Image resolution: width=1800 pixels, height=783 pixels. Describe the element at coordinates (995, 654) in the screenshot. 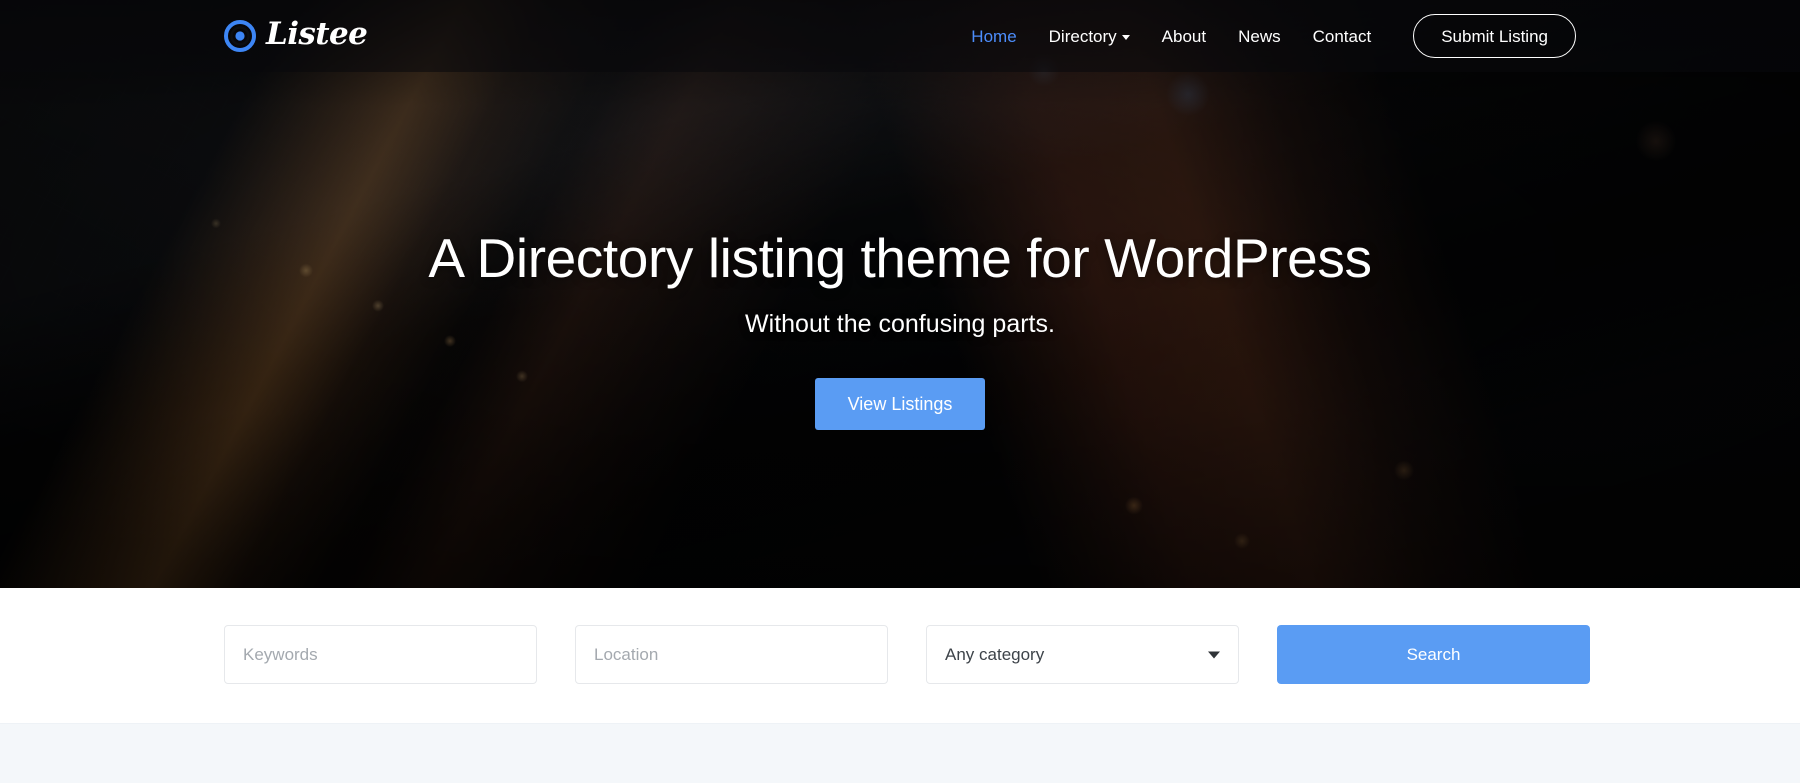

I see `category-select-value: Any category` at that location.